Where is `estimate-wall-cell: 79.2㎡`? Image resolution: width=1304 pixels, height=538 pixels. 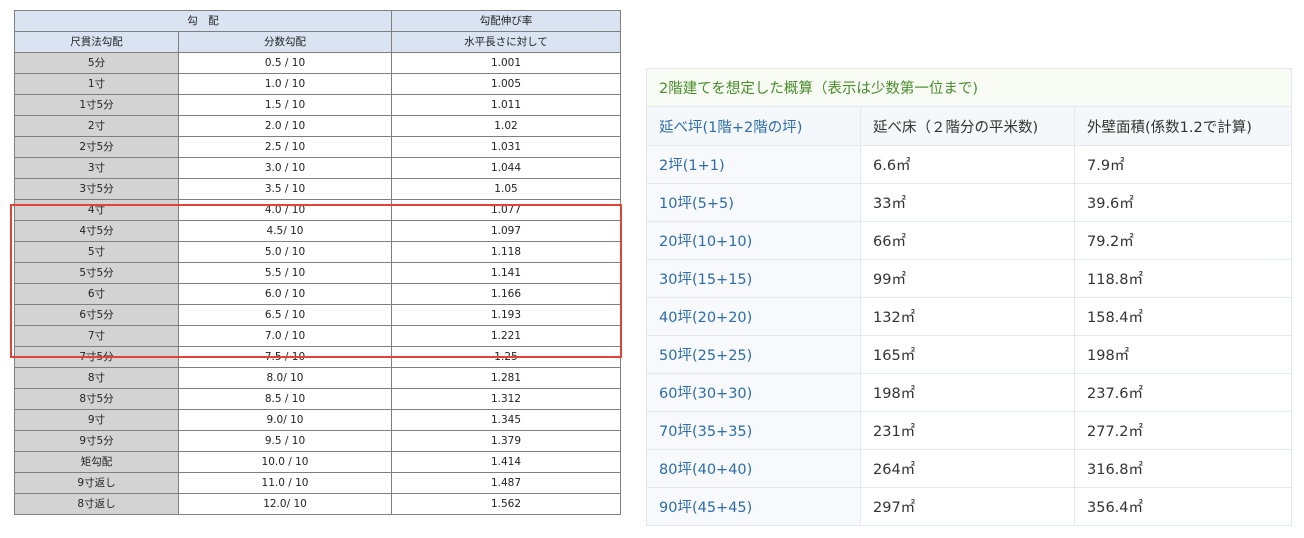 estimate-wall-cell: 79.2㎡ is located at coordinates (1183, 240).